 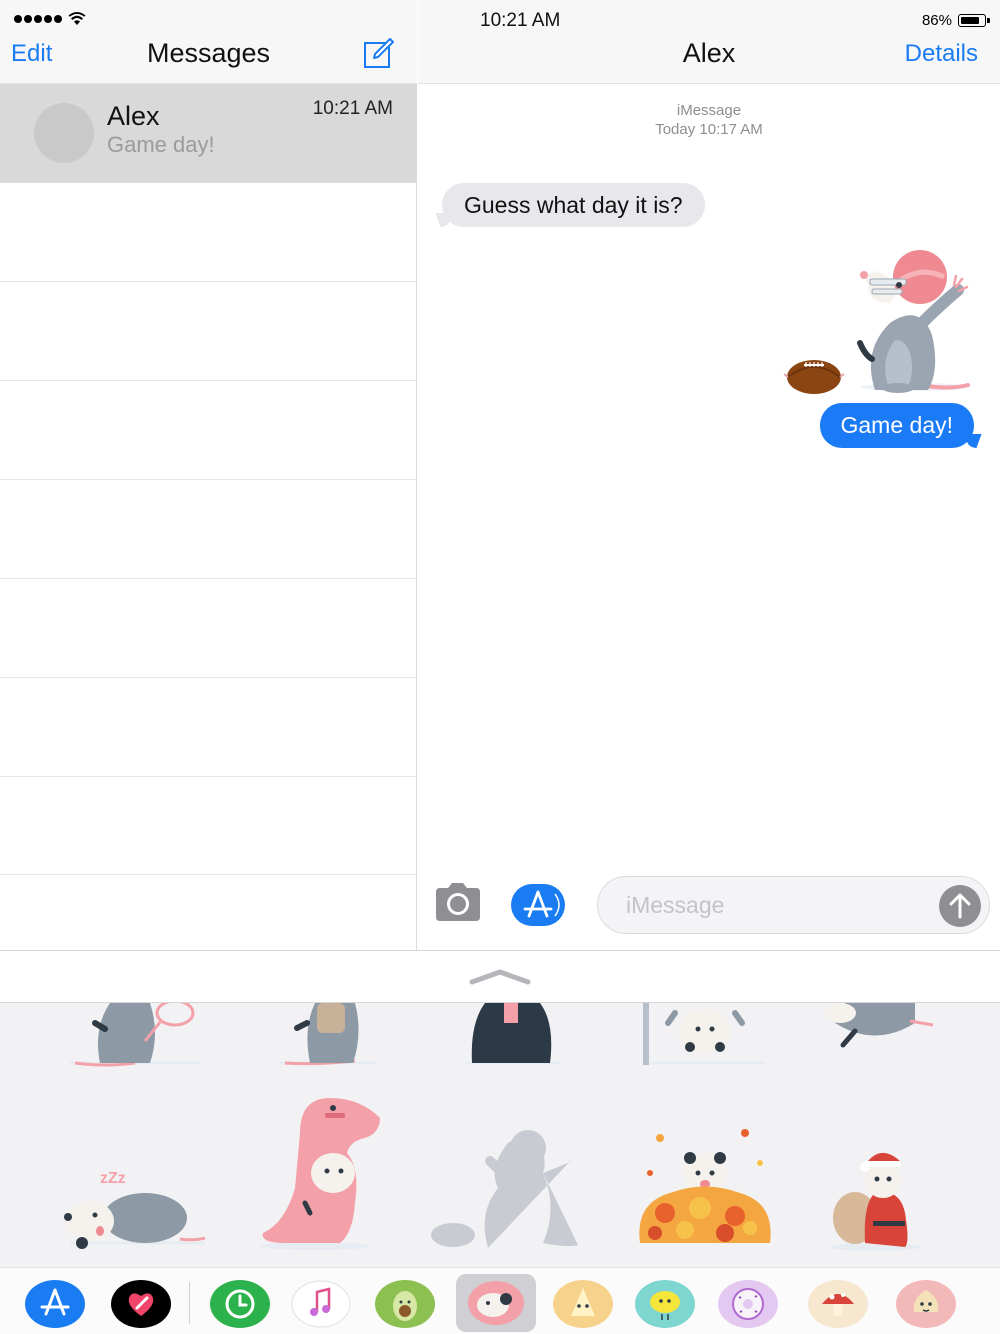 I want to click on conversation-row-alex: Alex Game day! 10:21 AM, so click(x=208, y=133).